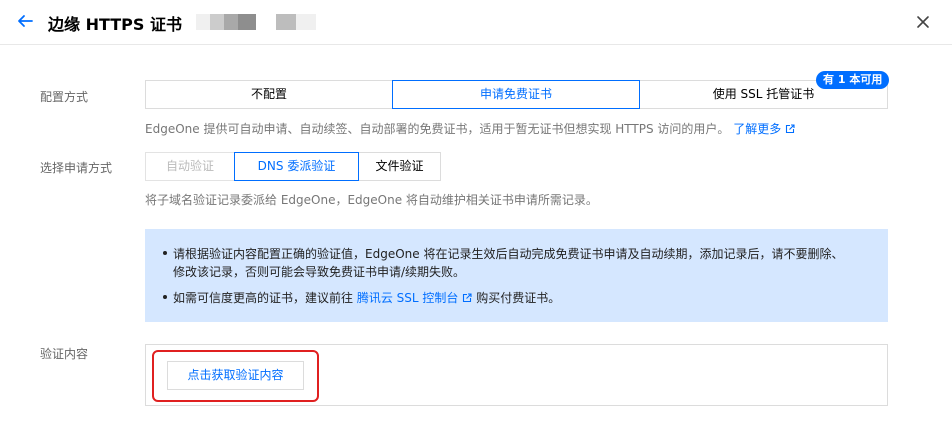  I want to click on option-auto-verify: 自动验证, so click(190, 166).